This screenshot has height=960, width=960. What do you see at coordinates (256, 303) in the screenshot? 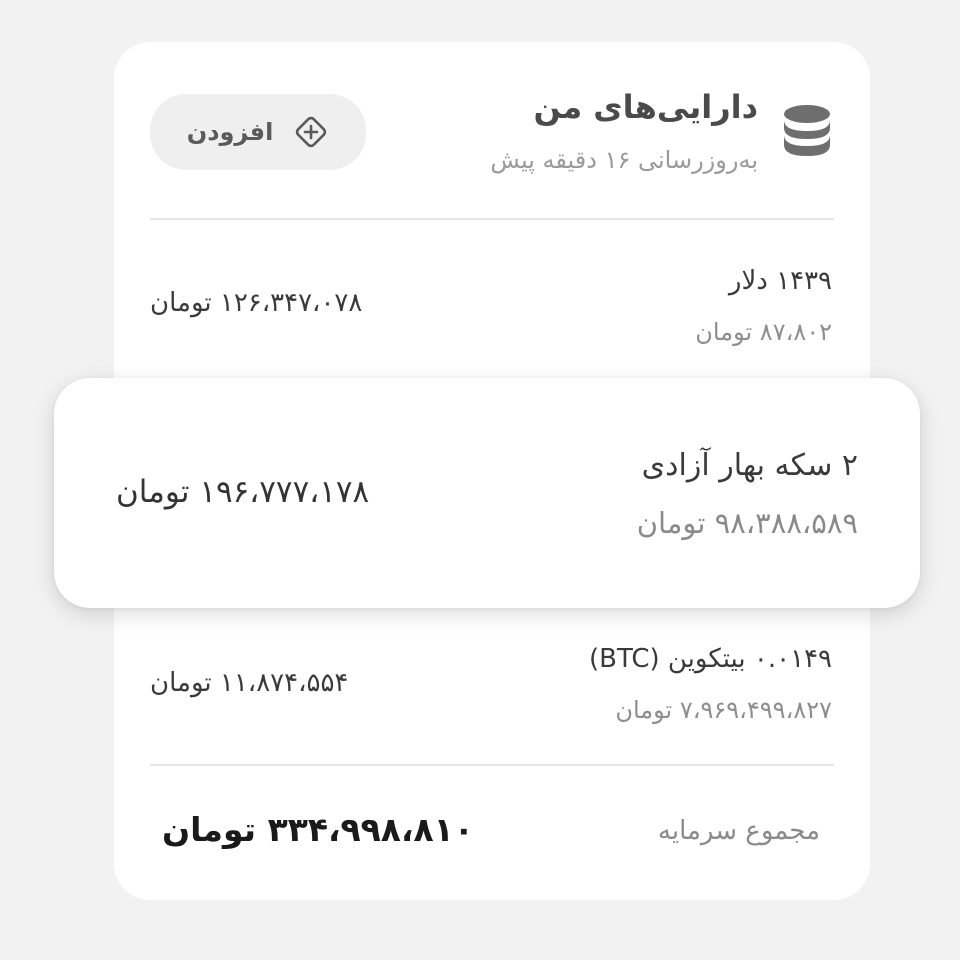
I see `asset-total-value: ۱۲۶،۳۴۷،۰۷۸ تومان` at bounding box center [256, 303].